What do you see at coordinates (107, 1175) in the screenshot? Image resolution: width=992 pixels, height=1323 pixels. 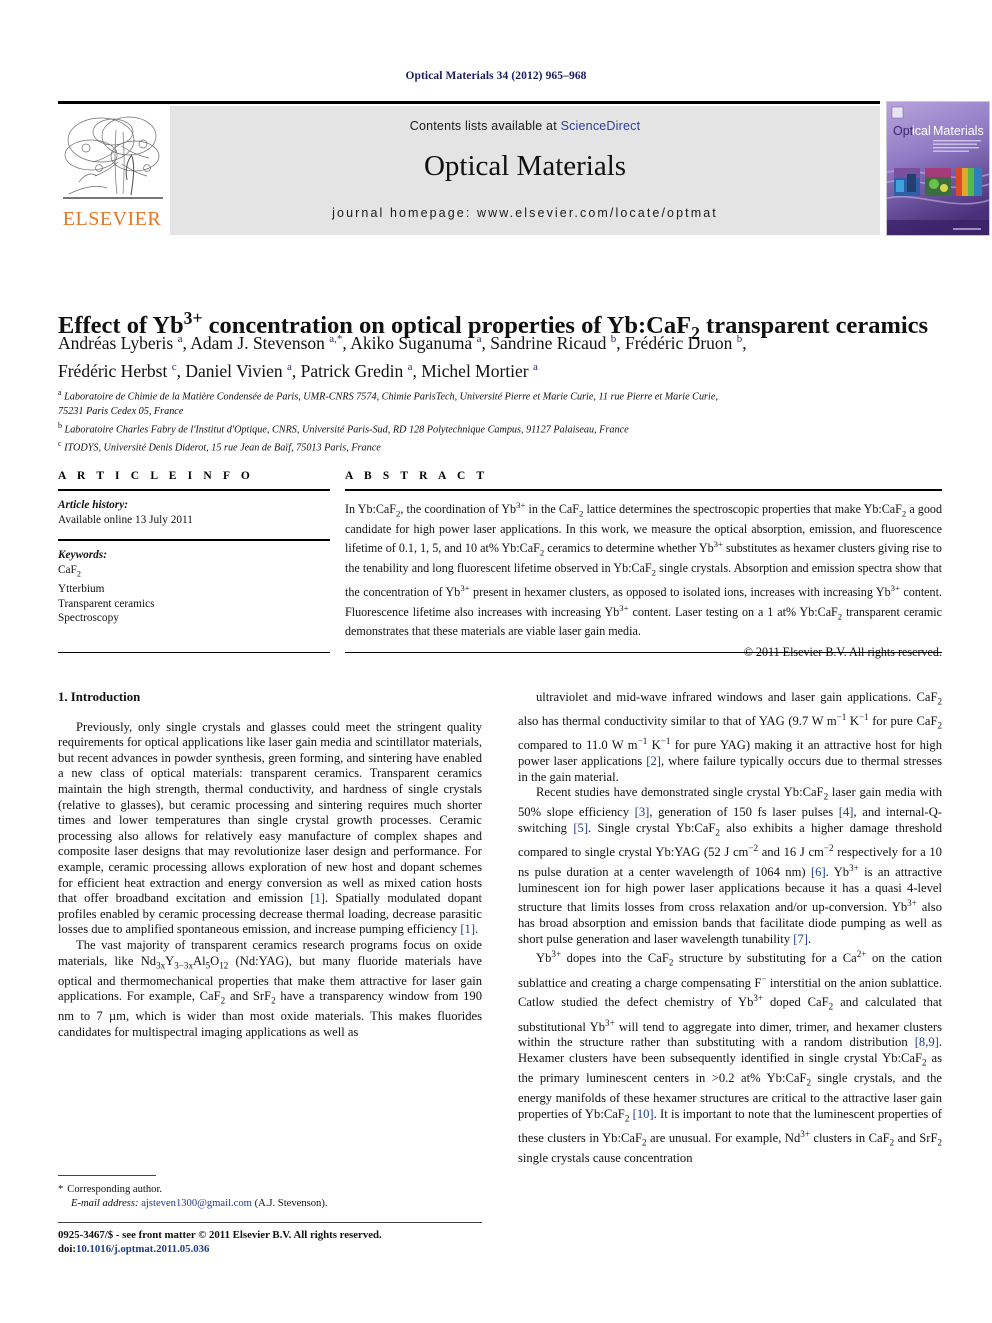 I see `footnote-rule` at bounding box center [107, 1175].